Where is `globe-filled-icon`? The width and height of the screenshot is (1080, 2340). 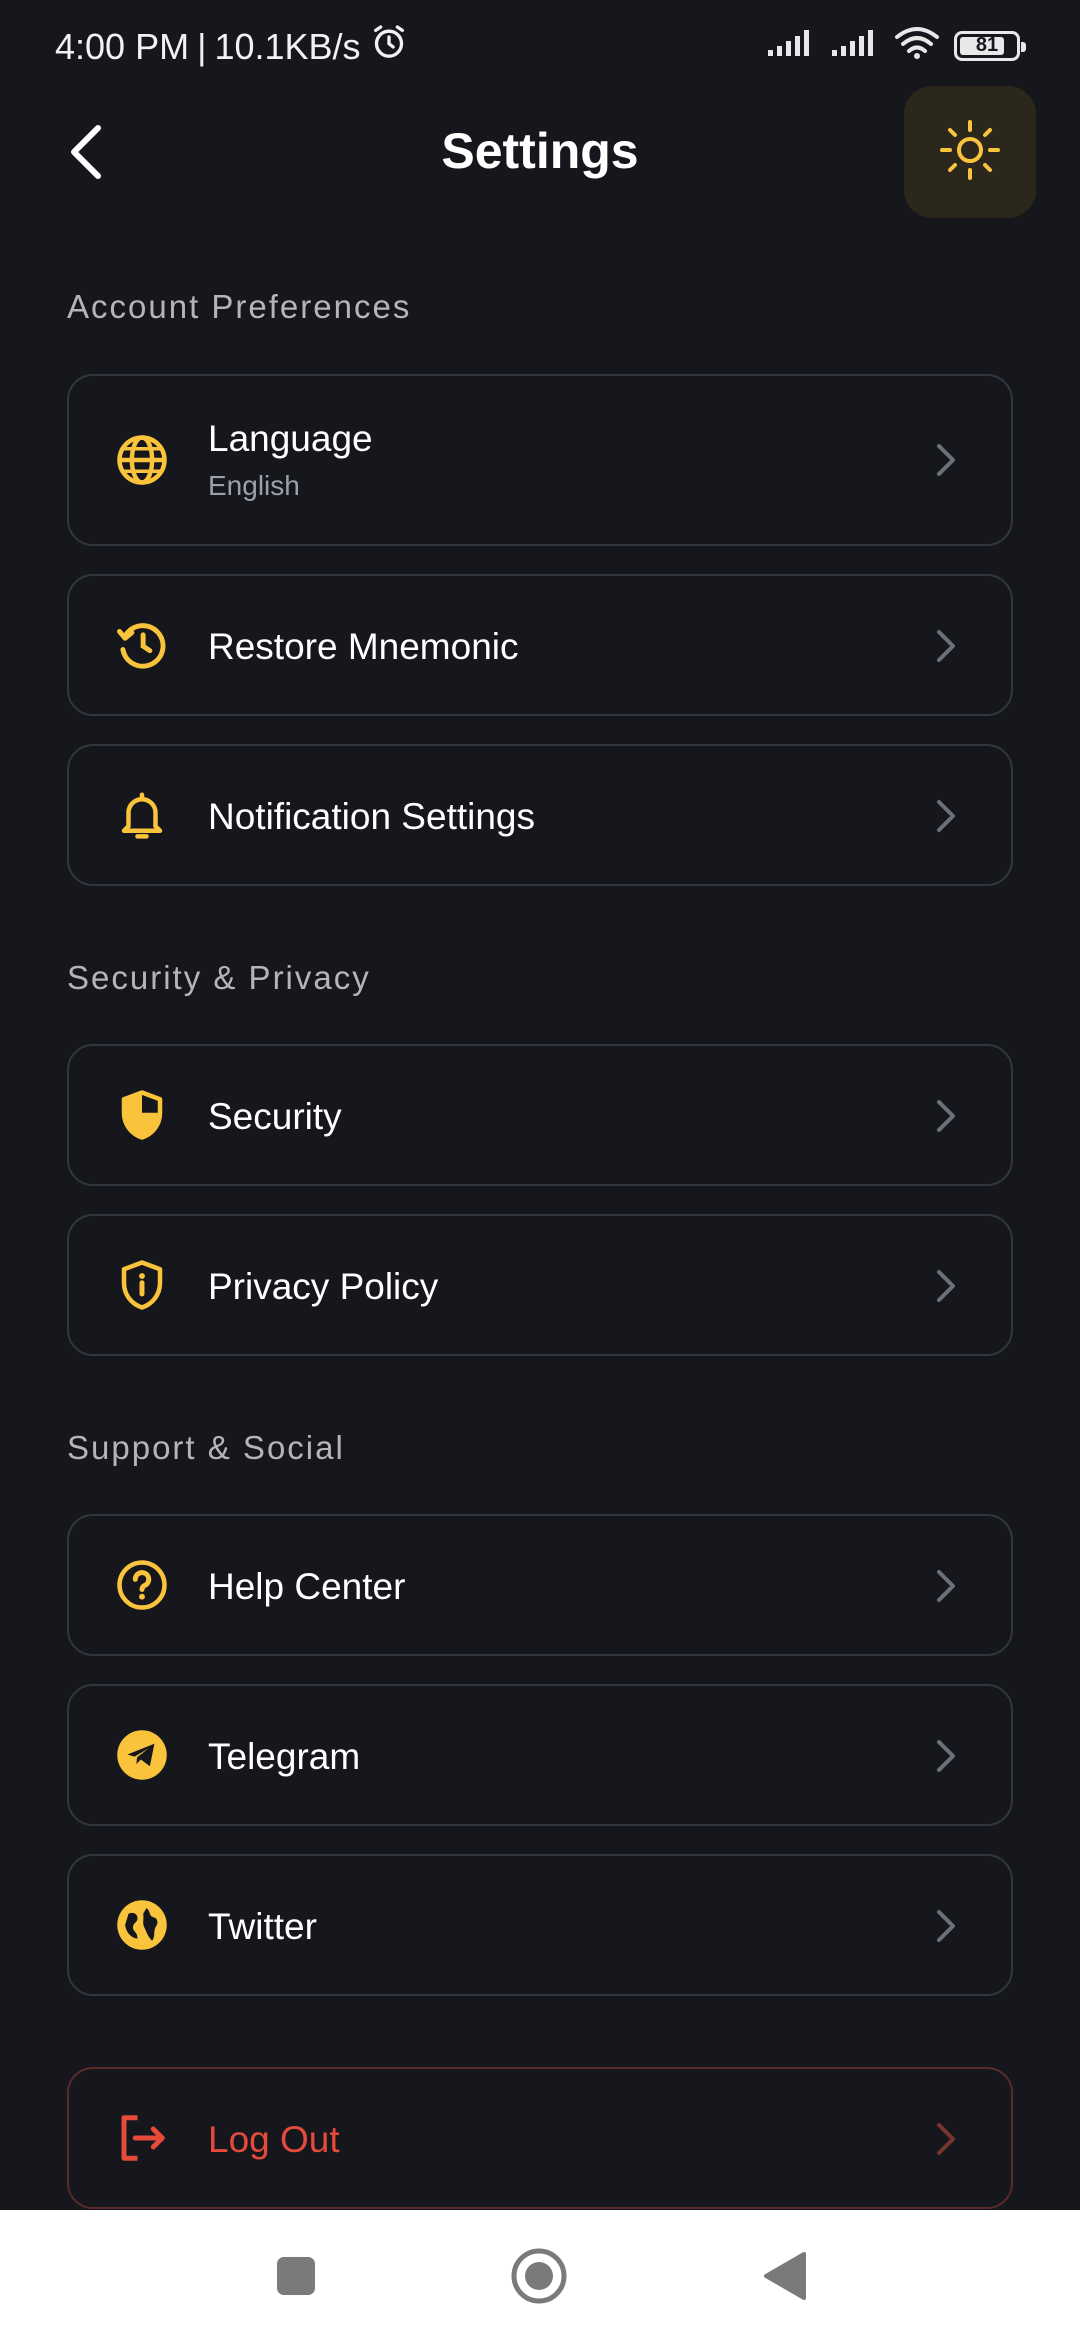
globe-filled-icon is located at coordinates (142, 1925).